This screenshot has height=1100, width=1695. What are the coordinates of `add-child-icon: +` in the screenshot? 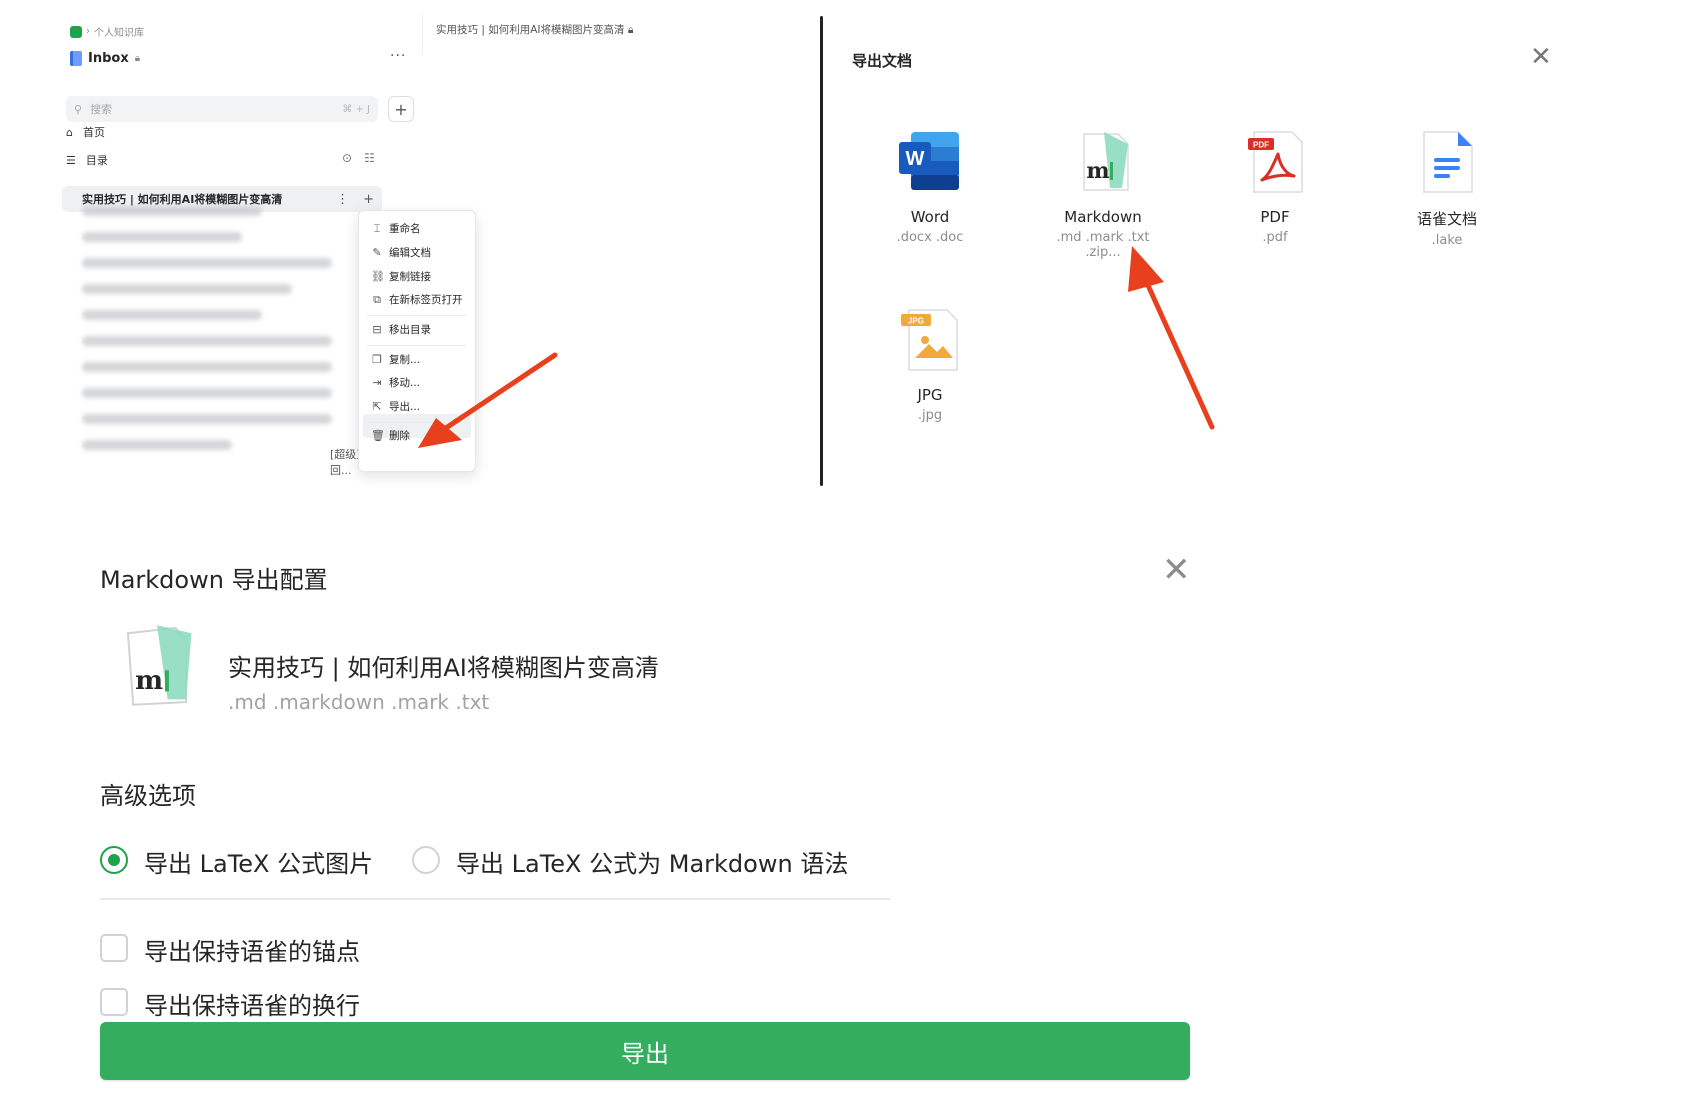 It's located at (368, 199).